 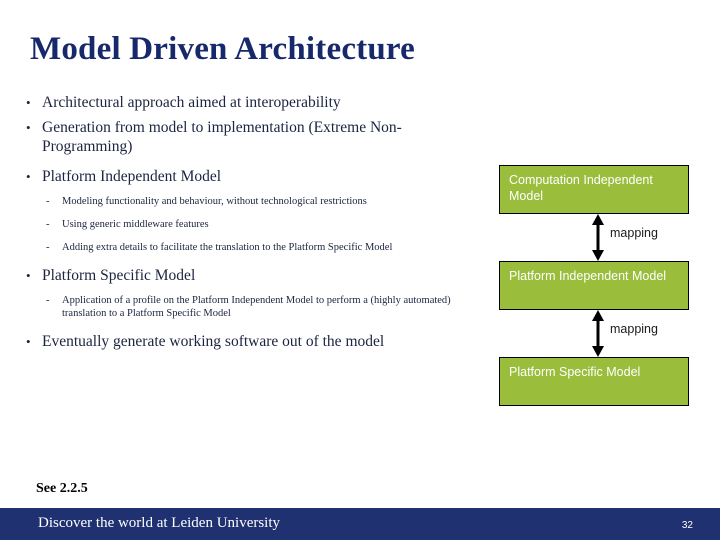 I want to click on list-item: • Platform Independent Model, so click(x=257, y=176).